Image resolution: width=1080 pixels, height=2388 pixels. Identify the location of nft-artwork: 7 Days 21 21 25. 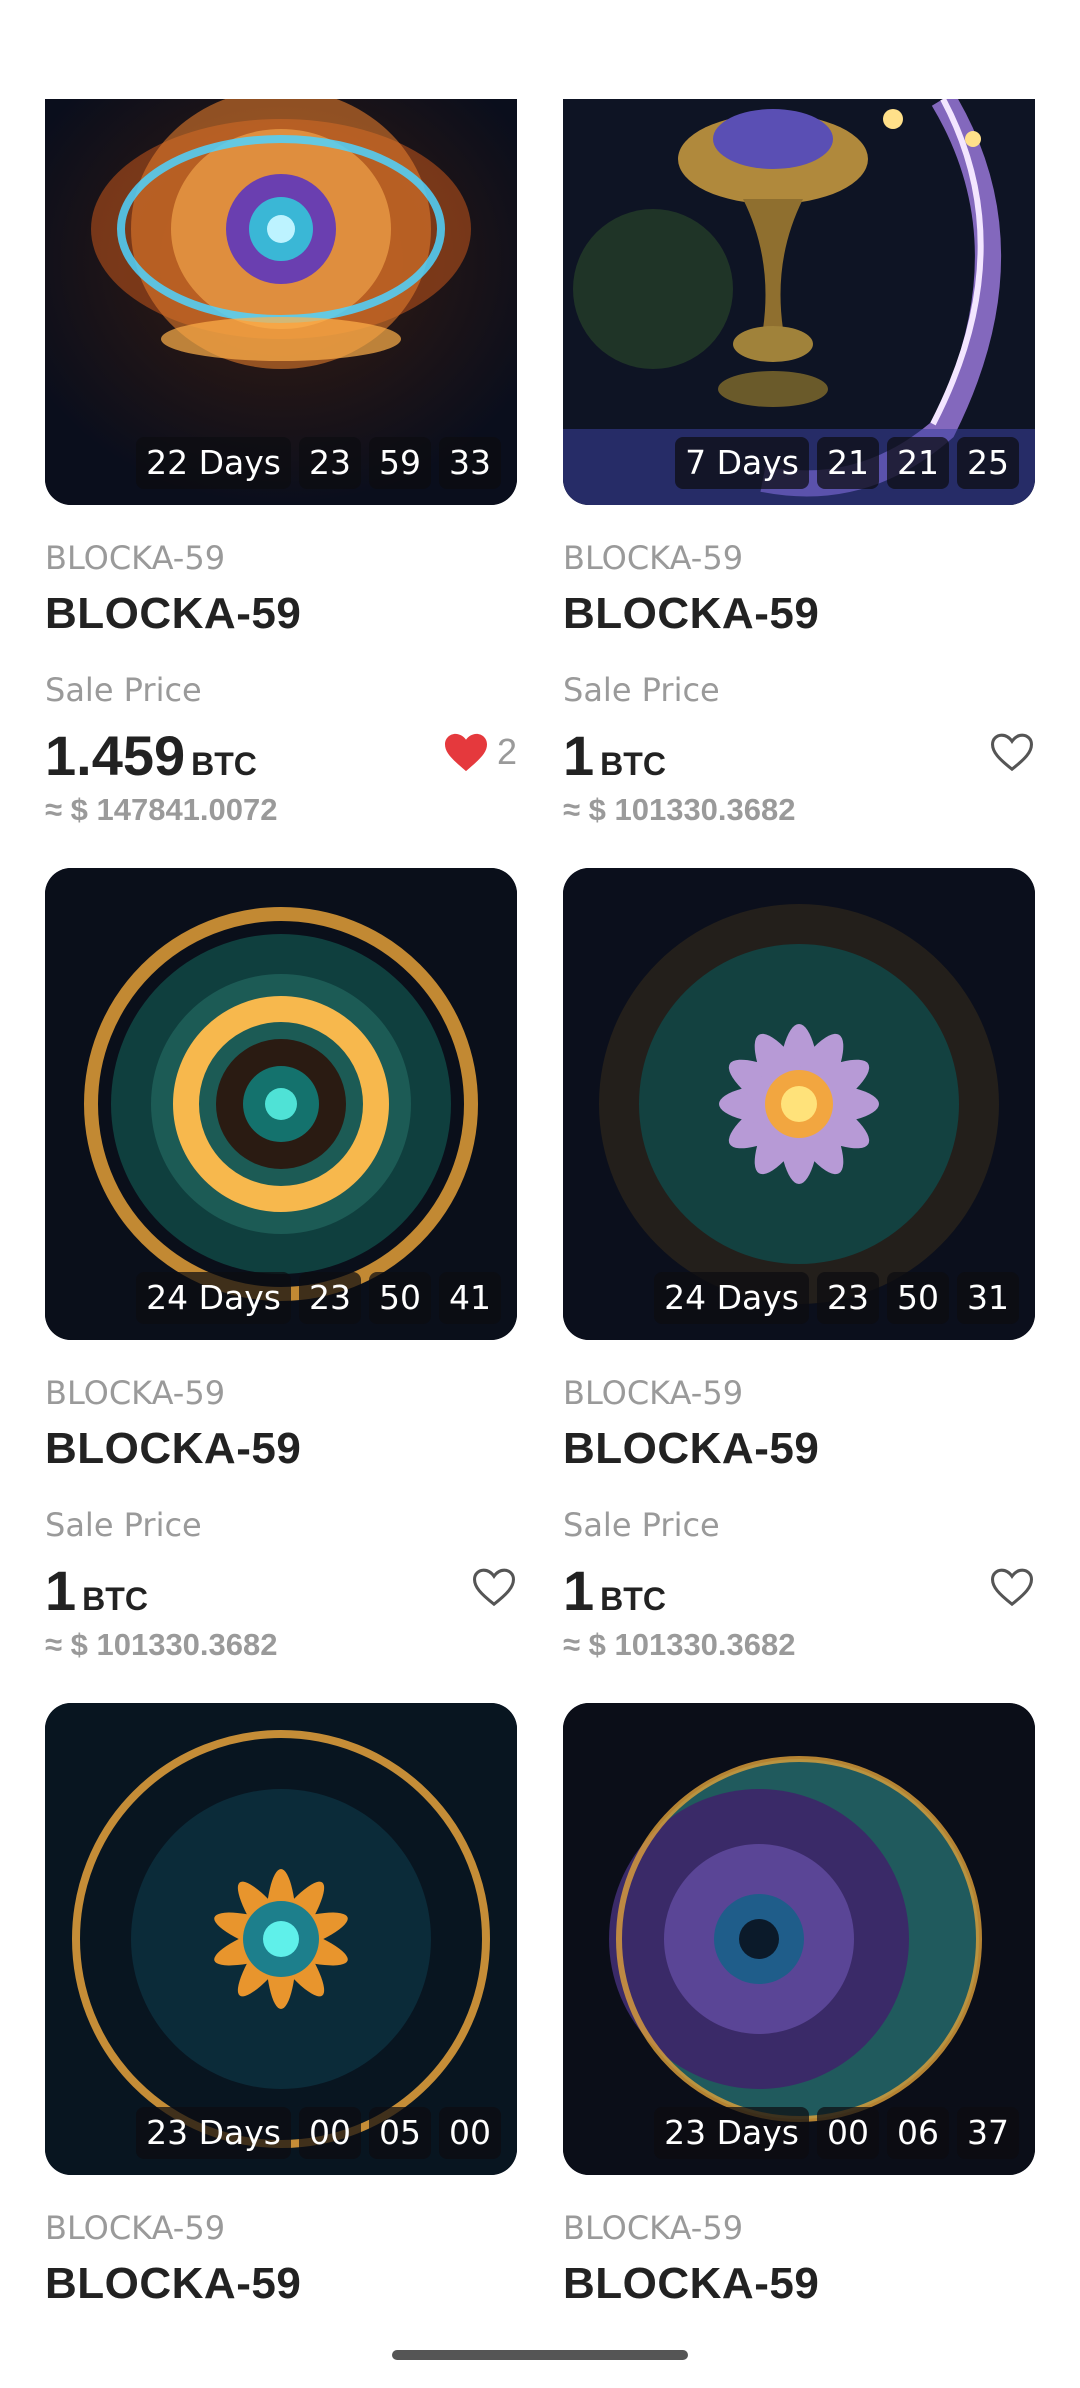
(799, 302).